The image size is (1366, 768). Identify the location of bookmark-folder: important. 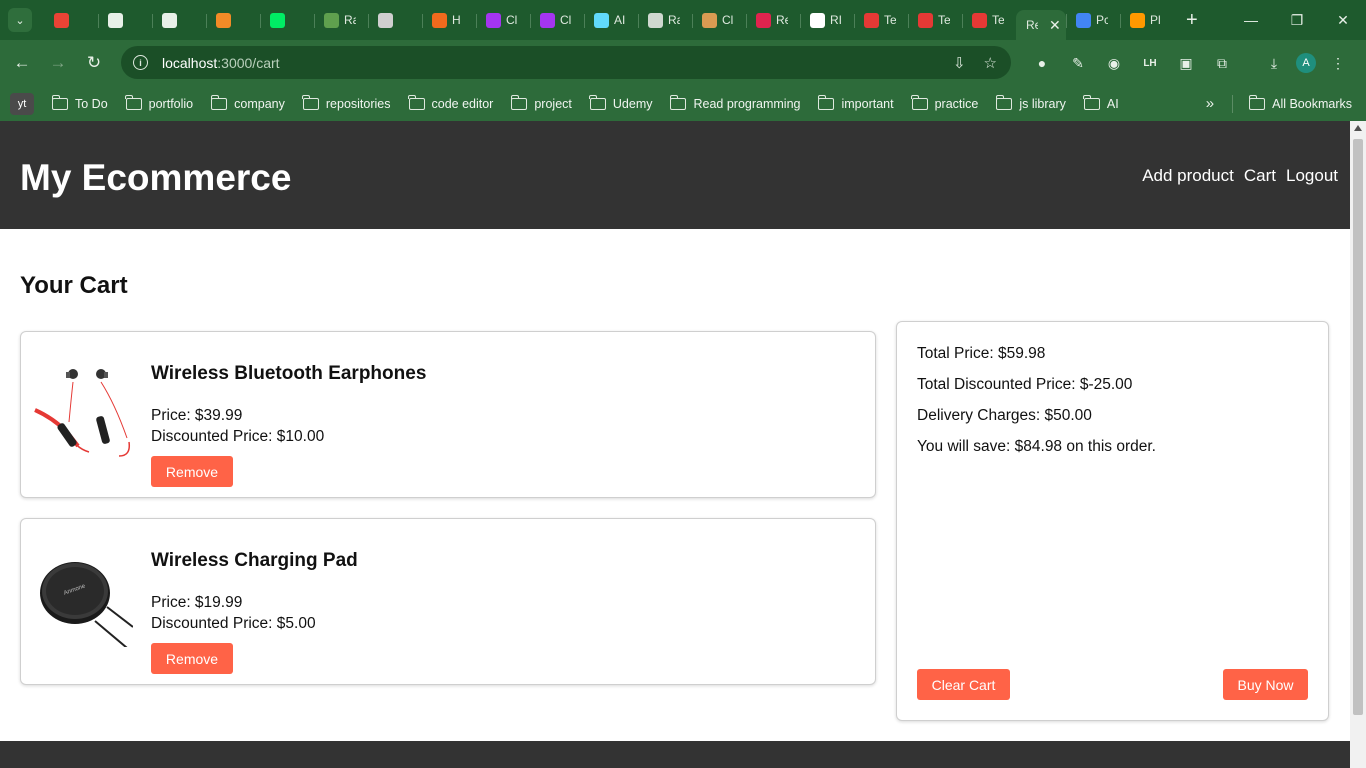
(855, 102).